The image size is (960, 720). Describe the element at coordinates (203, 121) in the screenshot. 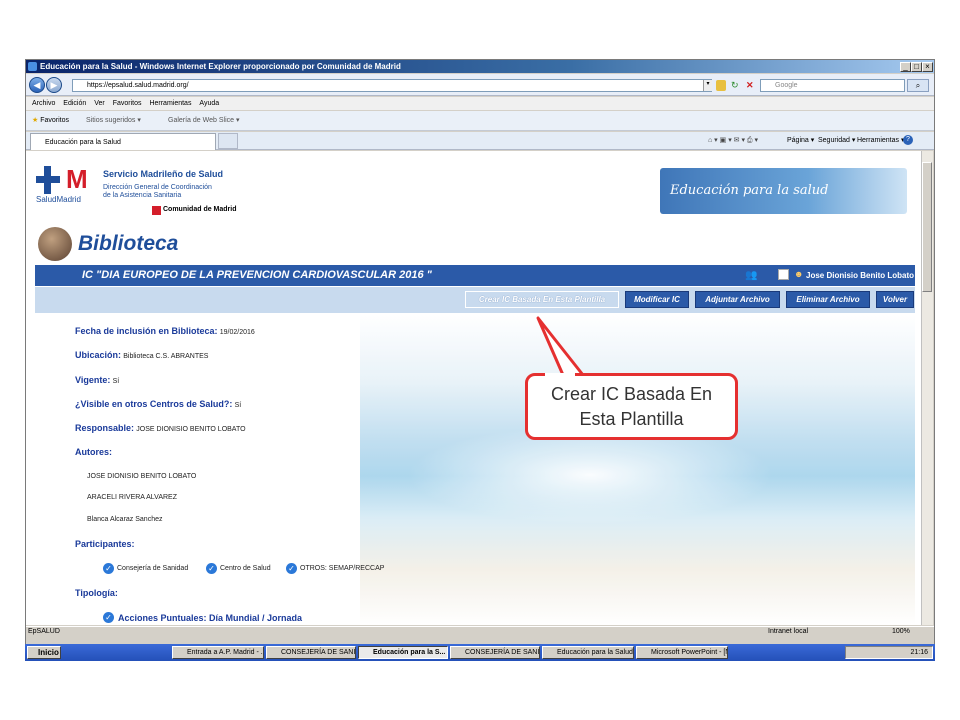

I see `fav-link-webslice: Galería de Web Slice ▾` at that location.